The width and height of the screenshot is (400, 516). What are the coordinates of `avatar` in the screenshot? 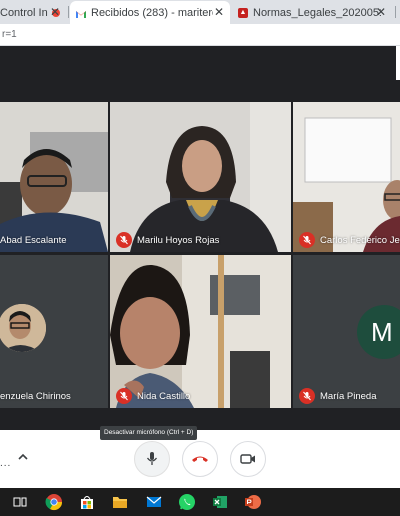 It's located at (23, 328).